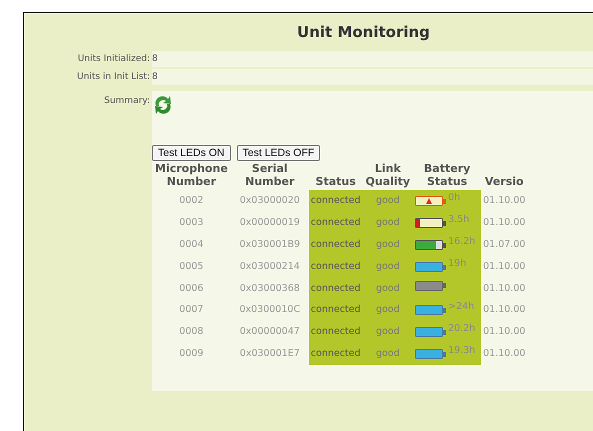  I want to click on table-cell: 0x030001B9, so click(269, 245).